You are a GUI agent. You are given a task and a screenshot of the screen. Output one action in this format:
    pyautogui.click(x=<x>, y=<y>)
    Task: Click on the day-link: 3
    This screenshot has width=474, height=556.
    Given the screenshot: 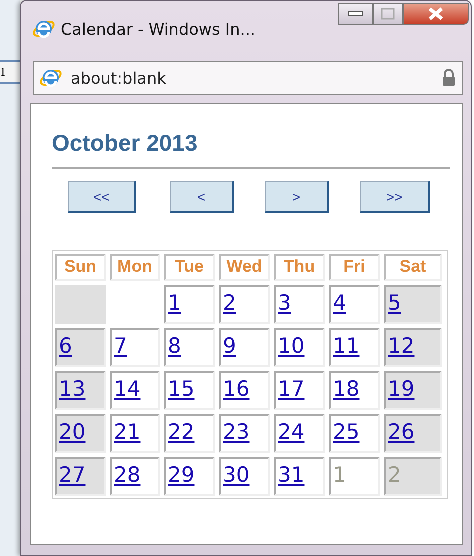 What is the action you would take?
    pyautogui.click(x=285, y=303)
    